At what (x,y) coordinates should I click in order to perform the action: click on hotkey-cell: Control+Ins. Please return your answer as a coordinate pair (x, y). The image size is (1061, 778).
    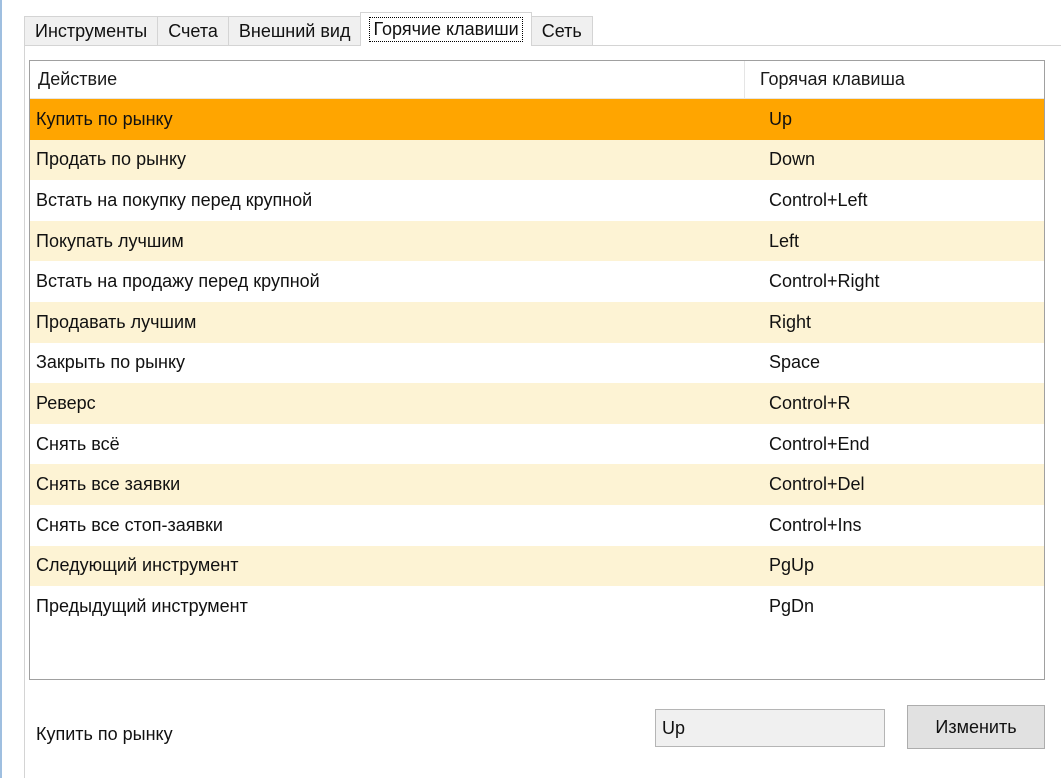
    Looking at the image, I should click on (815, 524).